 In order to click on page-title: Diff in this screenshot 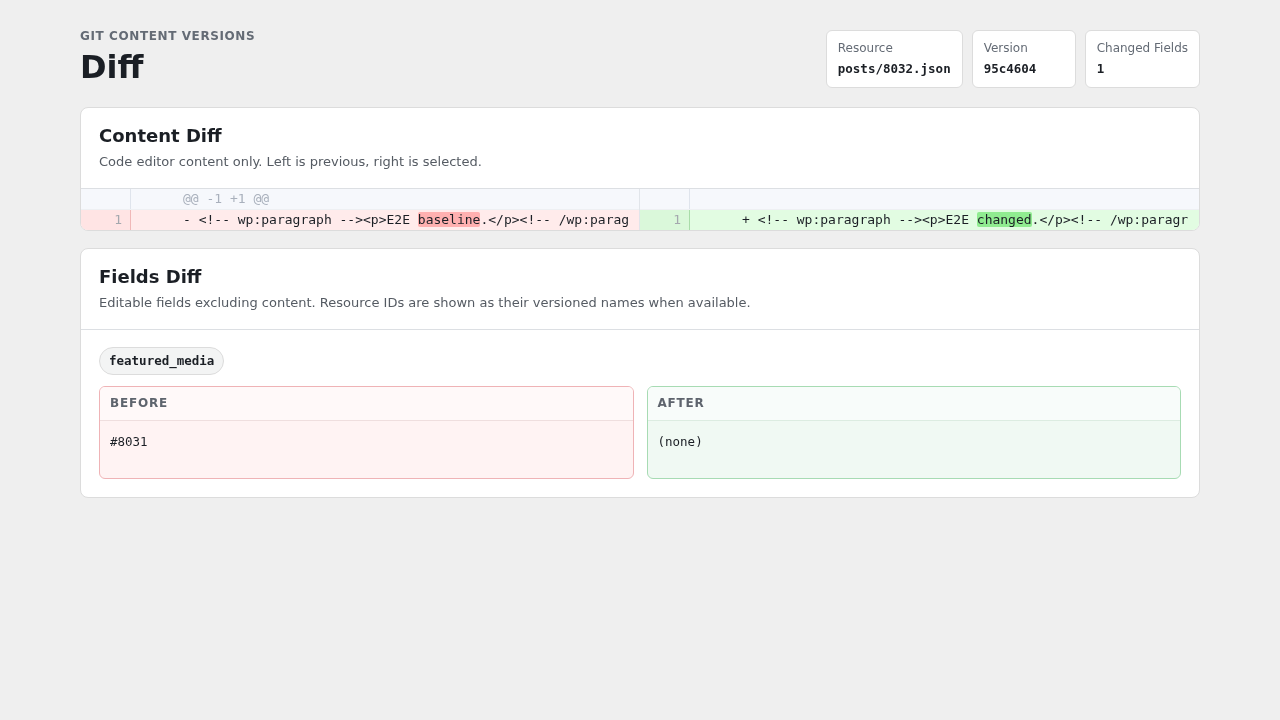, I will do `click(112, 67)`.